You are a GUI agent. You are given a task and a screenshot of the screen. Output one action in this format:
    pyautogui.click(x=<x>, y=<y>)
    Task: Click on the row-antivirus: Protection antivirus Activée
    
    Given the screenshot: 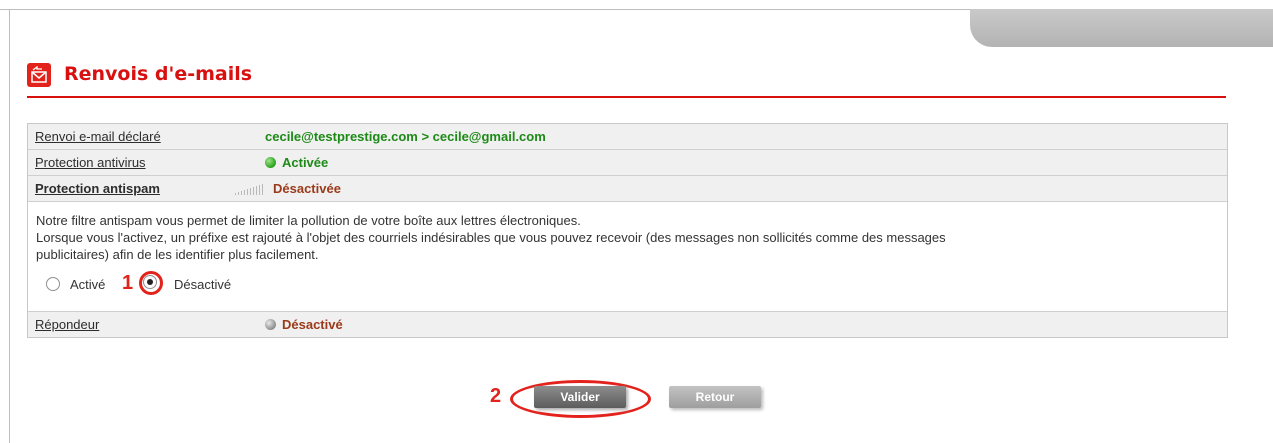 What is the action you would take?
    pyautogui.click(x=627, y=163)
    